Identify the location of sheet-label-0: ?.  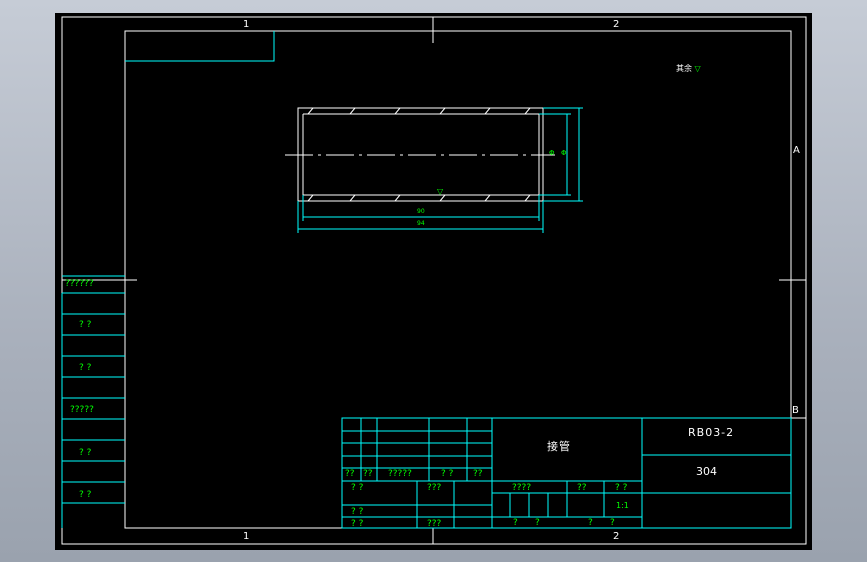
(515, 523).